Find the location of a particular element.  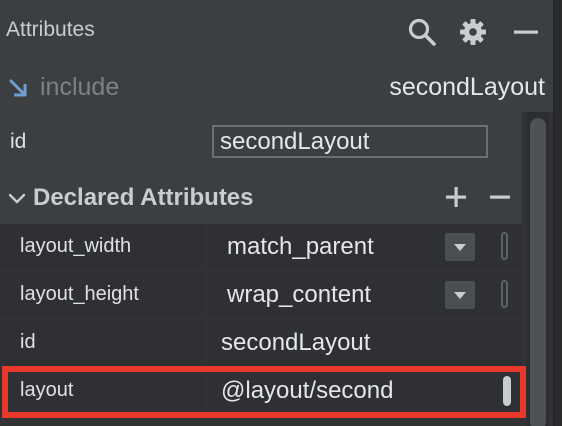

vertical-scrollbar is located at coordinates (538, 269).